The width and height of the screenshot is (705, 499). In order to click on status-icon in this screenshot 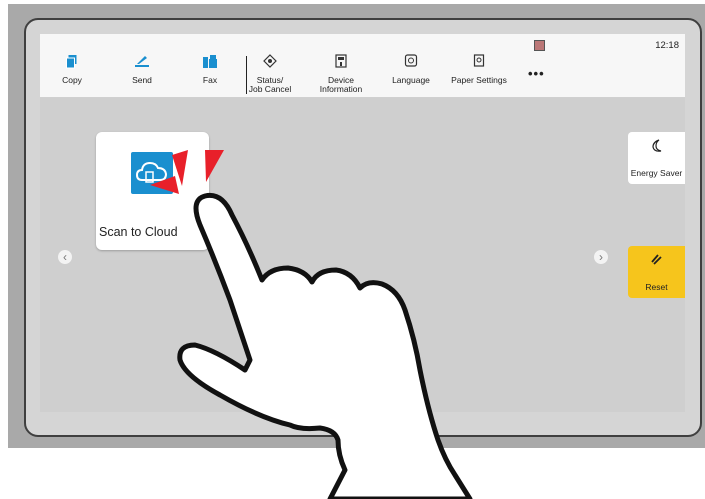, I will do `click(270, 61)`.